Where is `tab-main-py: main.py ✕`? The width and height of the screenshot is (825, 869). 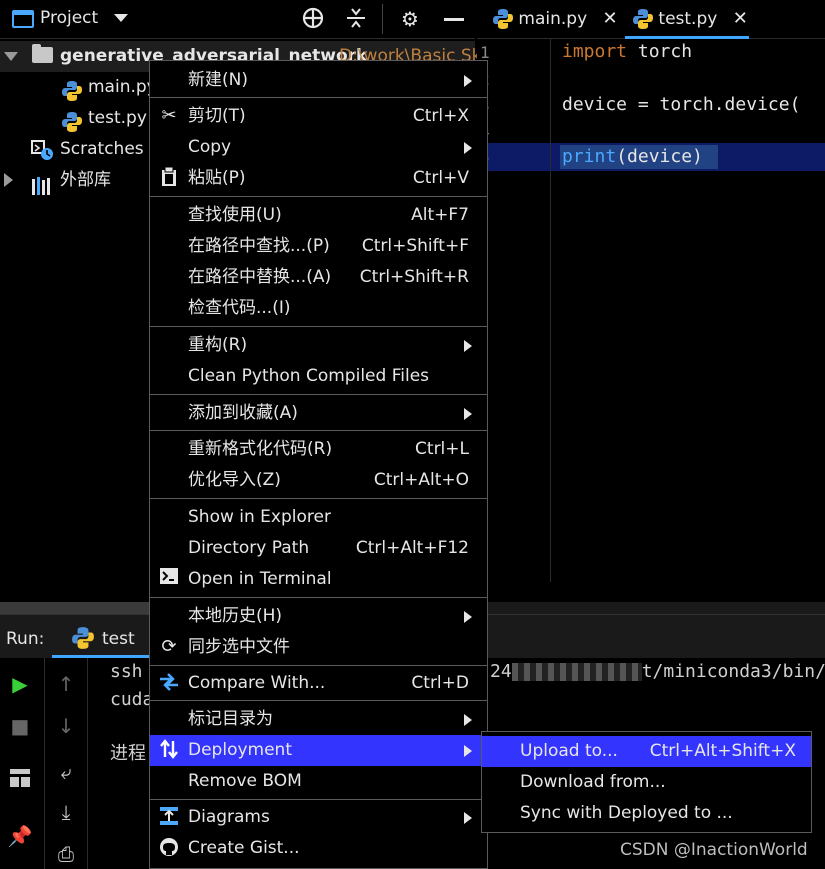 tab-main-py: main.py ✕ is located at coordinates (551, 19).